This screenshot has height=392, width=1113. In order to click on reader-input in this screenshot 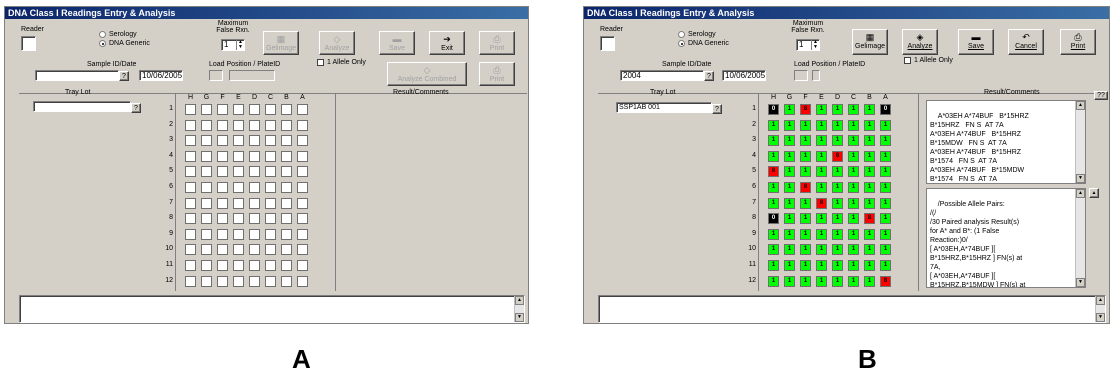, I will do `click(28, 43)`.